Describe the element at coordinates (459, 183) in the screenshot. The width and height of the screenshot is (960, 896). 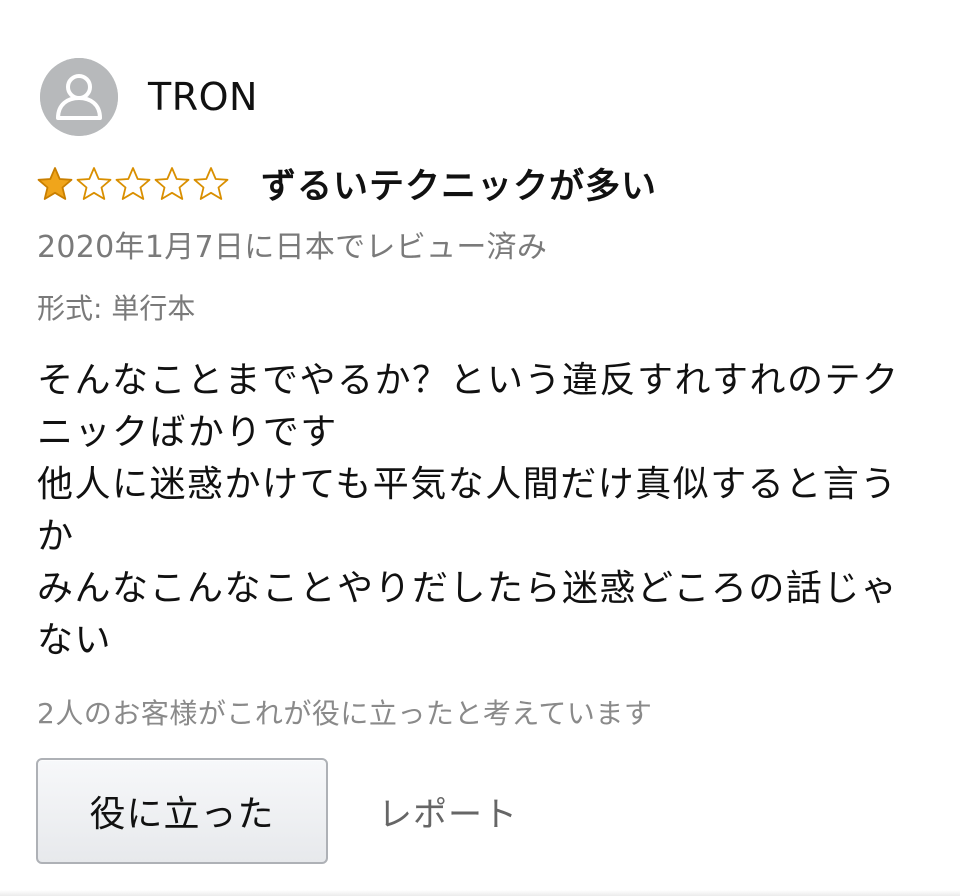
I see `review-title: ずるいテクニックが多い` at that location.